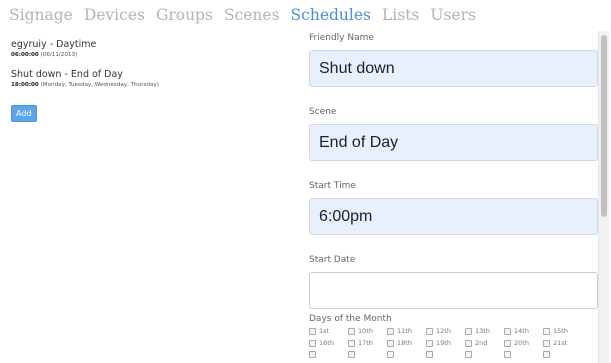 Image resolution: width=611 pixels, height=363 pixels. I want to click on schedule-days: (Monday, Tuesday, Wednesday, Thursday), so click(99, 85).